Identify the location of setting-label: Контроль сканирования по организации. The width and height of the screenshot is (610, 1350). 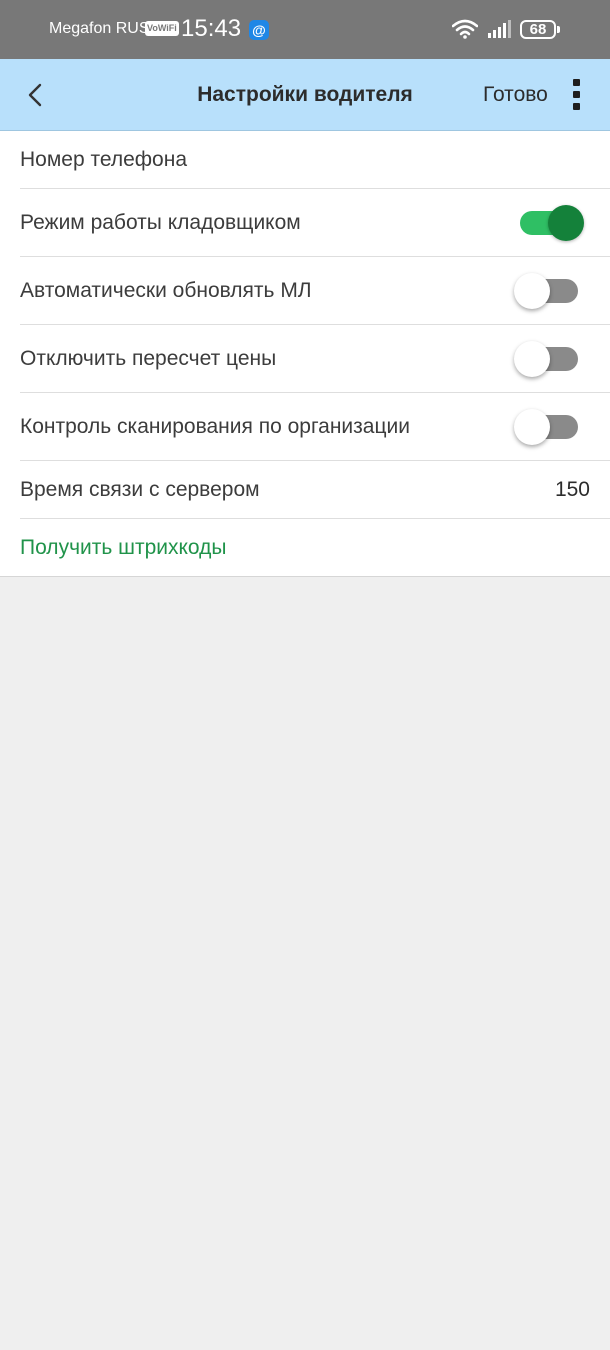
(215, 426).